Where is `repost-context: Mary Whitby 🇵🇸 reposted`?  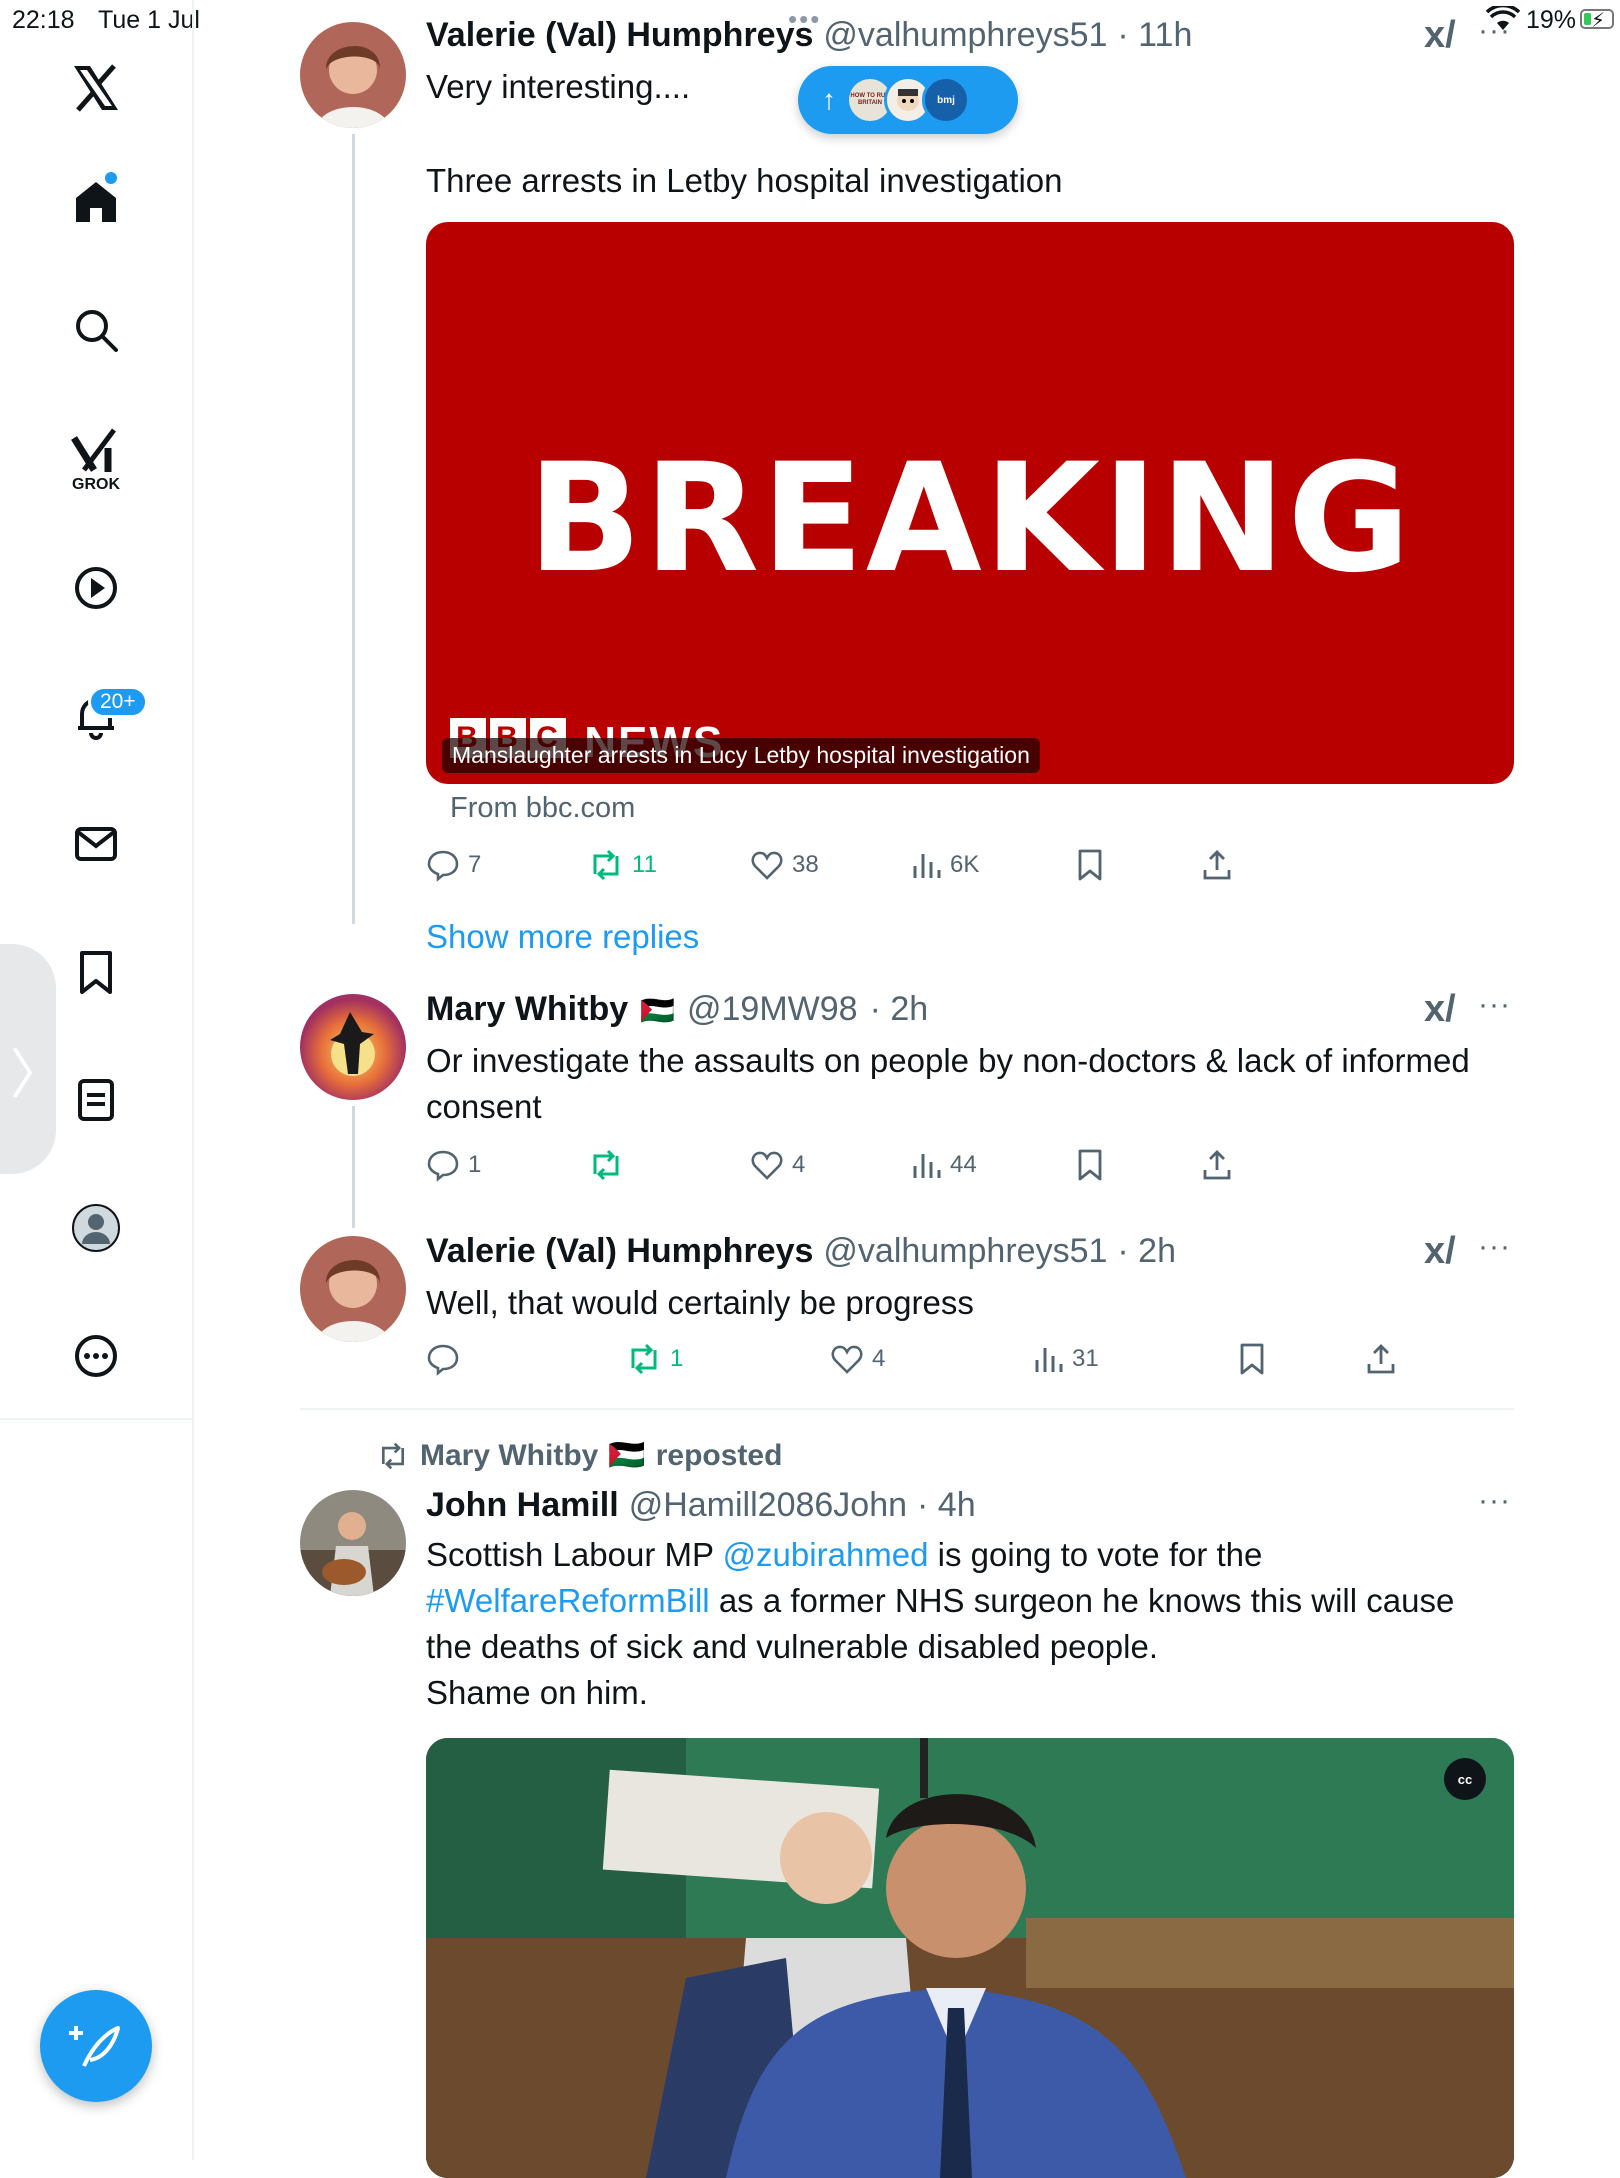 repost-context: Mary Whitby 🇵🇸 reposted is located at coordinates (579, 1455).